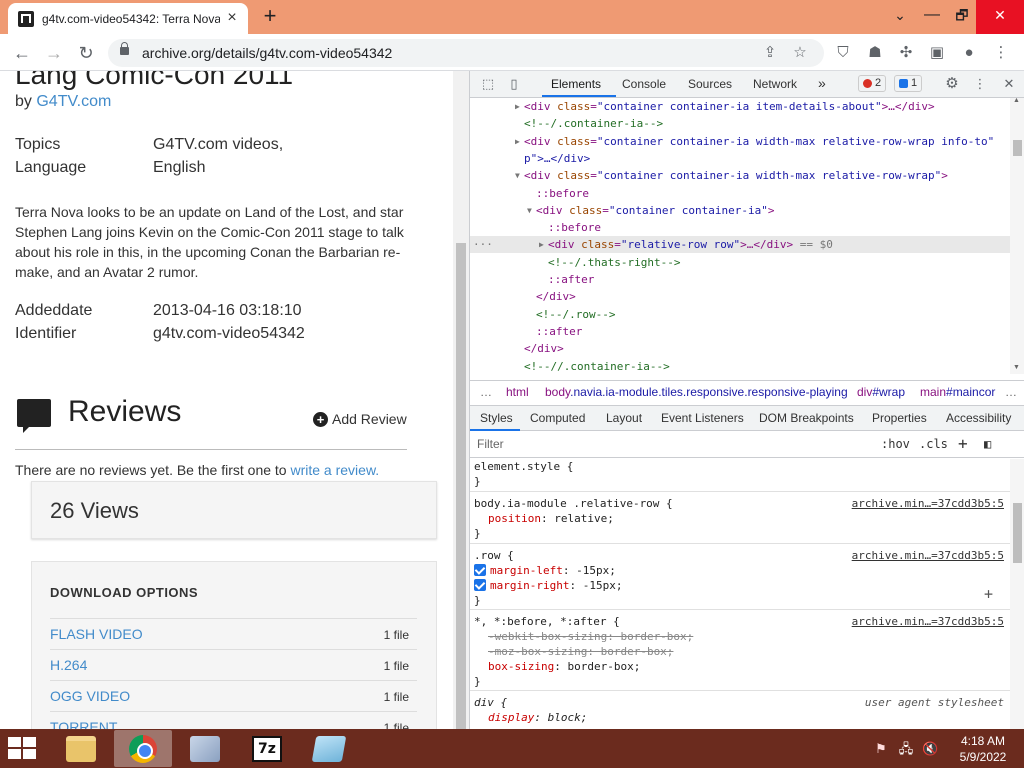 The image size is (1024, 768). Describe the element at coordinates (932, 17) in the screenshot. I see `minimize-button: —` at that location.